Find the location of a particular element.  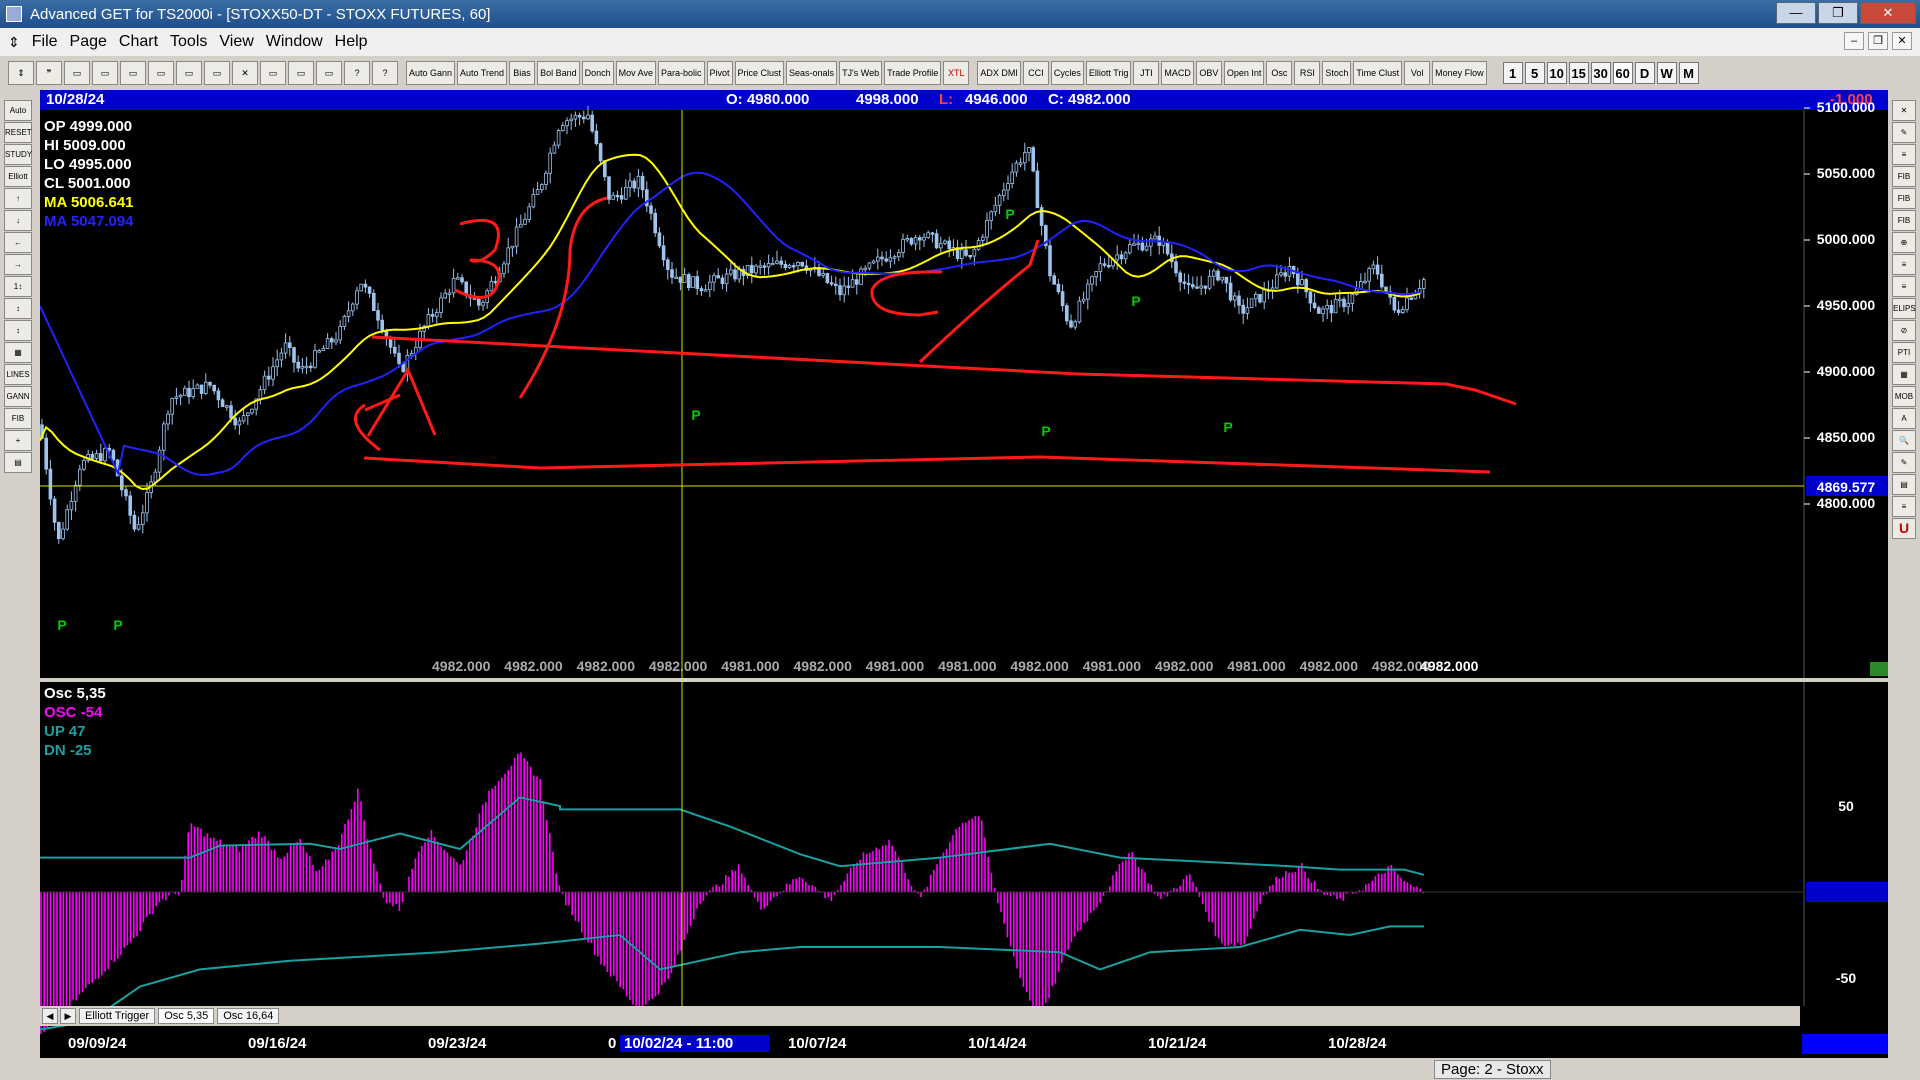

menu-chart: Chart is located at coordinates (138, 42).